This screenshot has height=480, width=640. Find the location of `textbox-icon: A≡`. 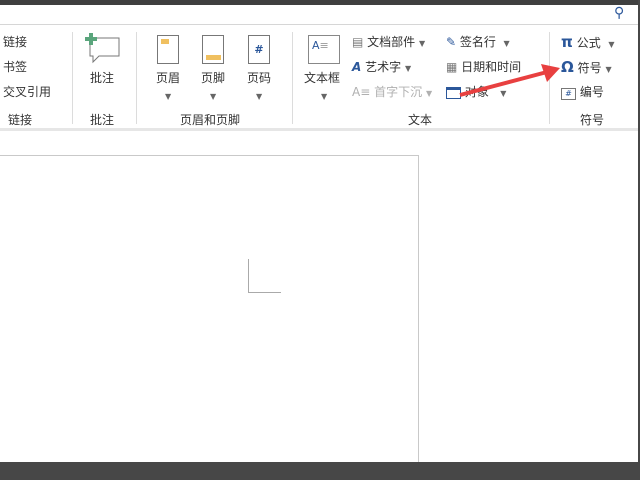

textbox-icon: A≡ is located at coordinates (324, 49).